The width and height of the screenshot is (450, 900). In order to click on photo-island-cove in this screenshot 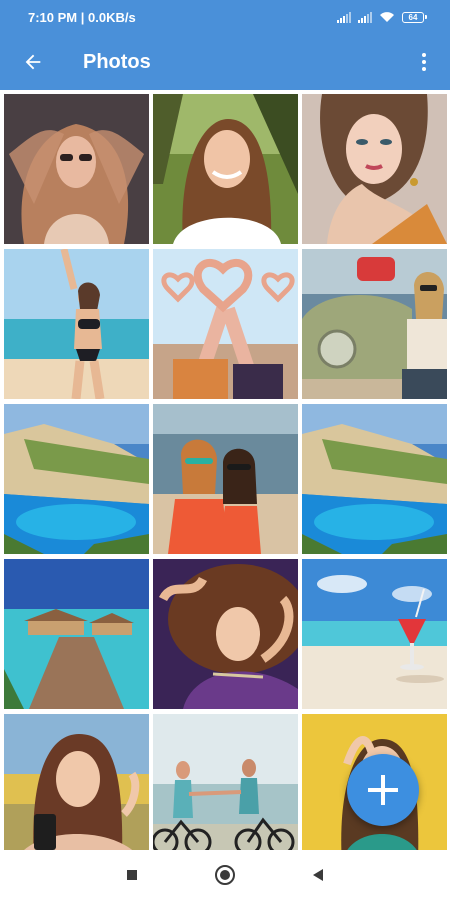, I will do `click(76, 479)`.